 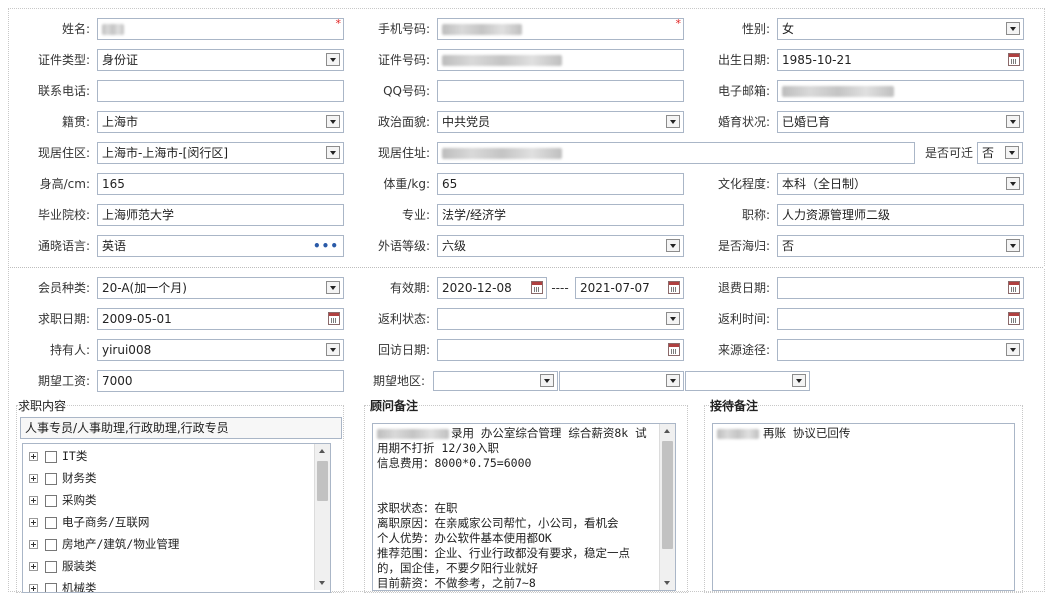 I want to click on region-district-select, so click(x=747, y=381).